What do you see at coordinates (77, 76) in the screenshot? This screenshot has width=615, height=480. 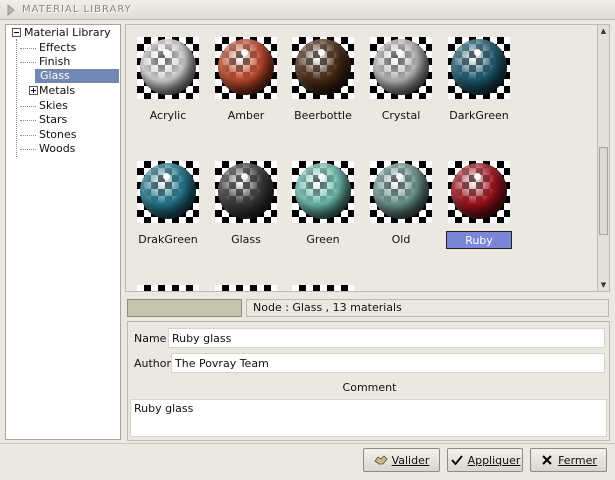 I see `tree-item-glass: Glass` at bounding box center [77, 76].